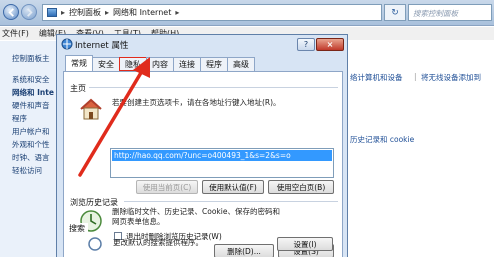 The image size is (494, 257). Describe the element at coordinates (19, 118) in the screenshot. I see `sidebar-item-programs: 程序` at that location.